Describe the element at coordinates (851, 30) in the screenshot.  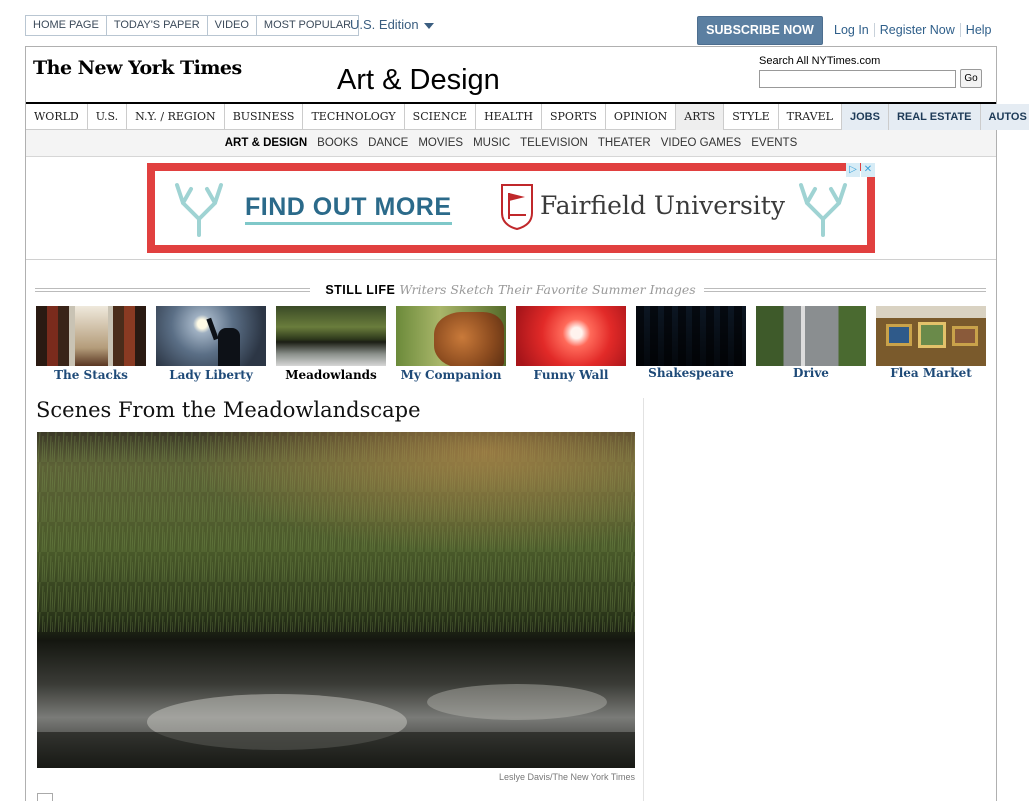
I see `login-link: Log In` at that location.